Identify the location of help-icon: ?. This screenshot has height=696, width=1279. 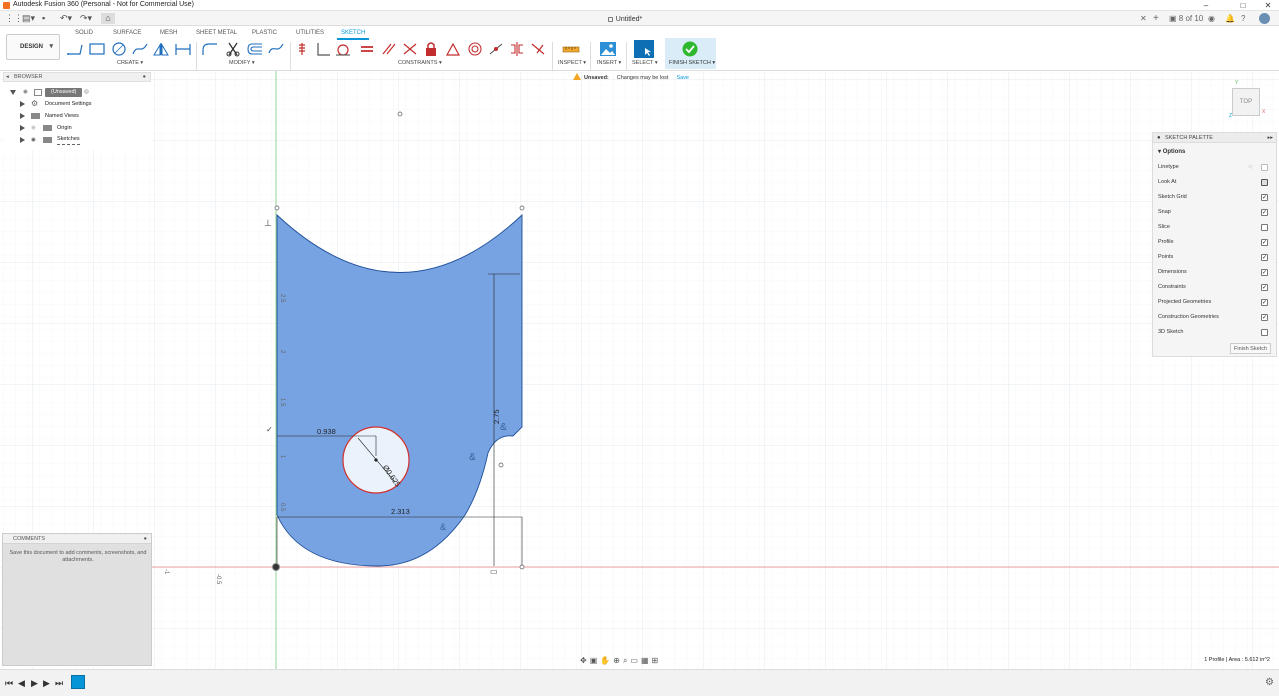
(1243, 18).